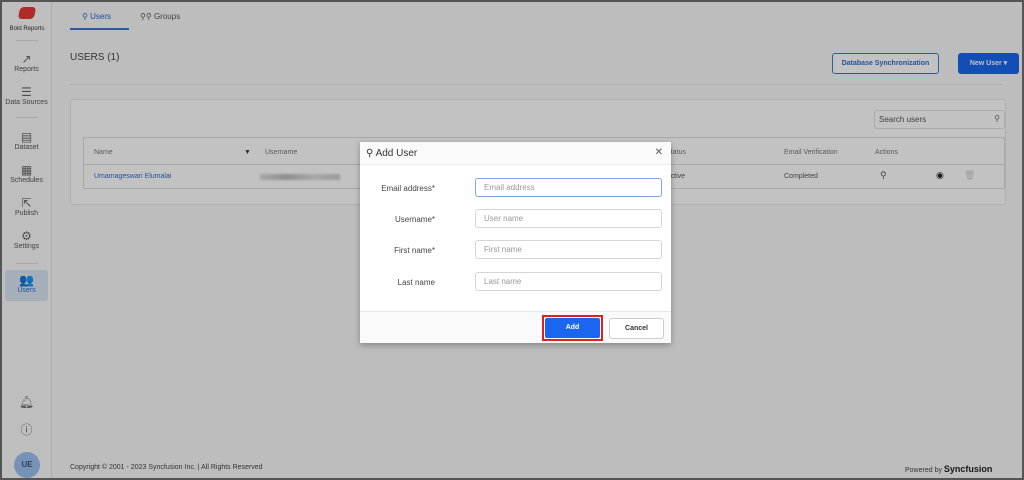  What do you see at coordinates (408, 188) in the screenshot?
I see `email-label: Email address*` at bounding box center [408, 188].